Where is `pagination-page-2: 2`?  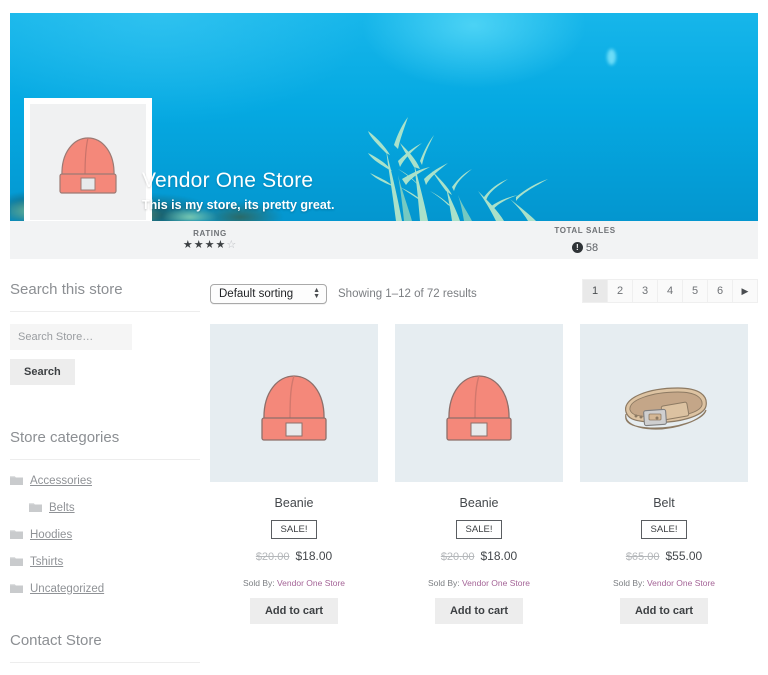 pagination-page-2: 2 is located at coordinates (620, 291).